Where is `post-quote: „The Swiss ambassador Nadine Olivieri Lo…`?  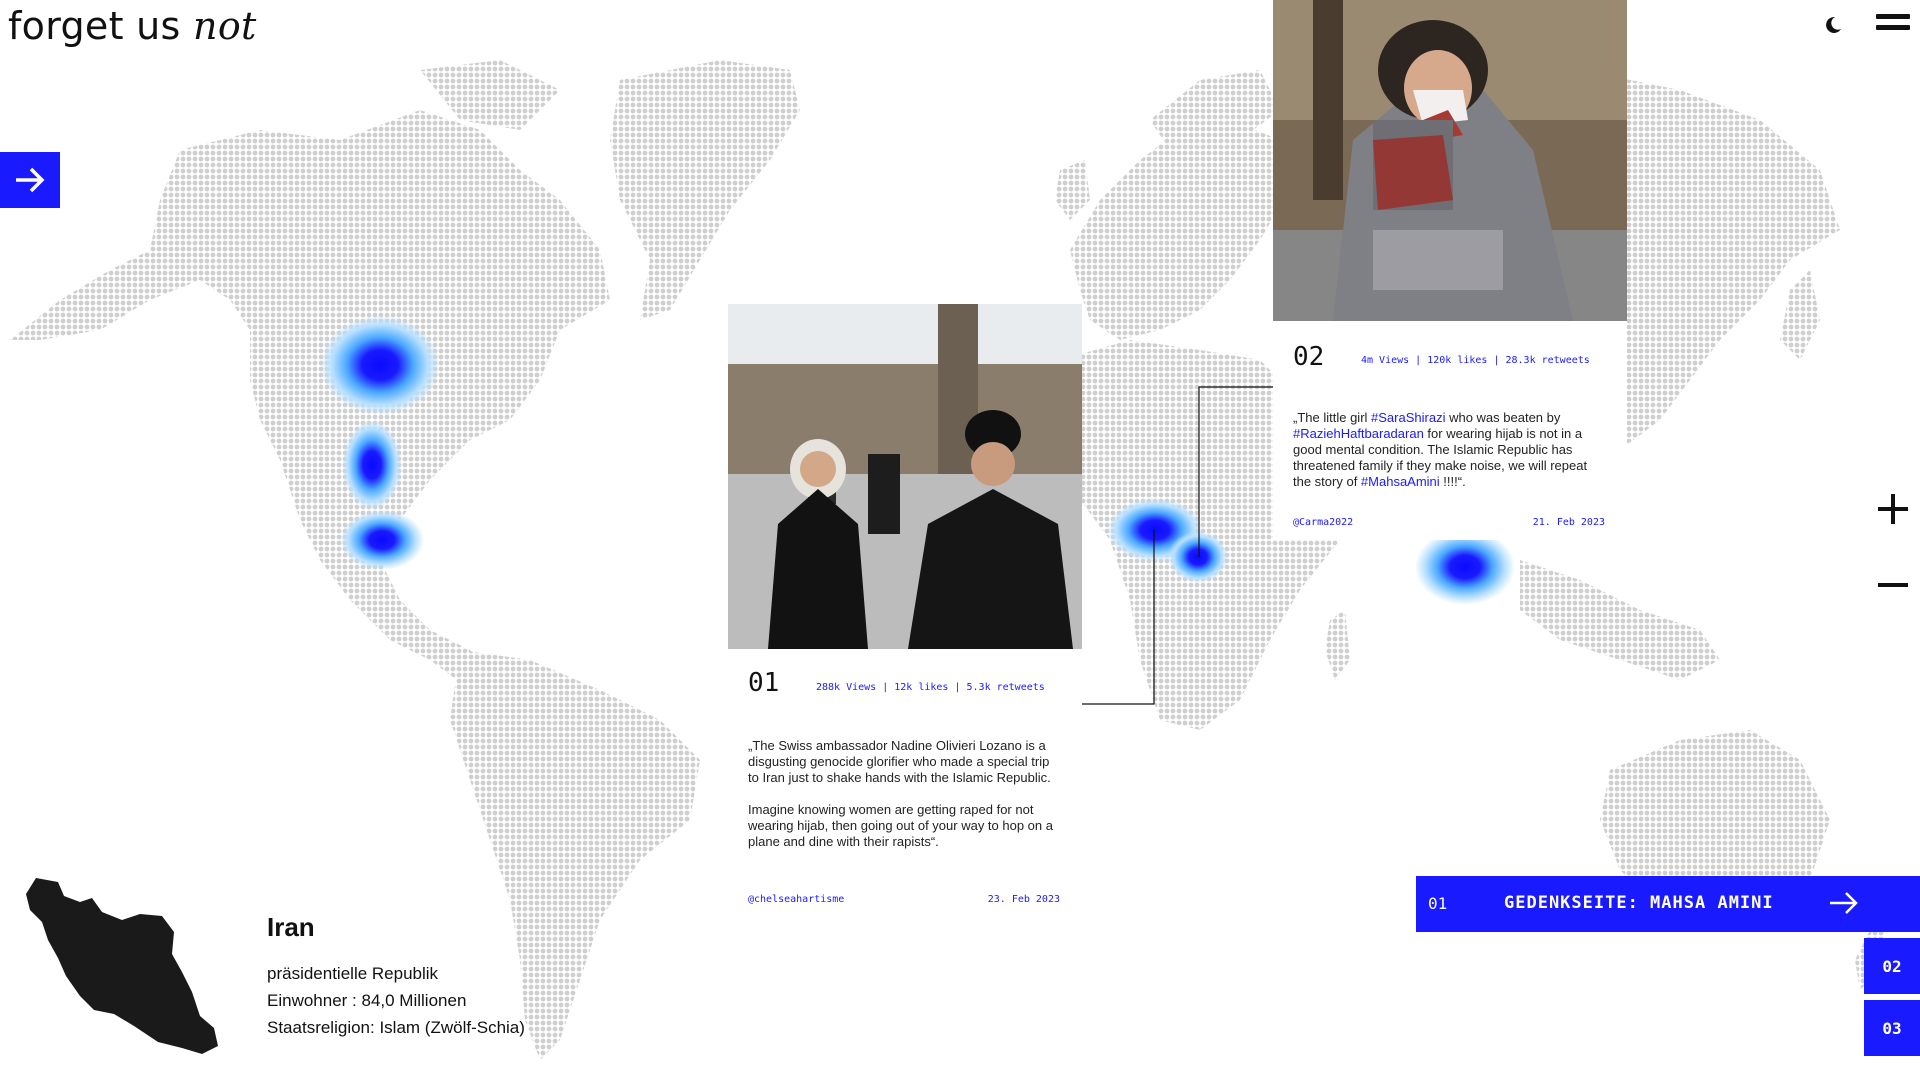
post-quote: „The Swiss ambassador Nadine Olivieri Lo… is located at coordinates (904, 794).